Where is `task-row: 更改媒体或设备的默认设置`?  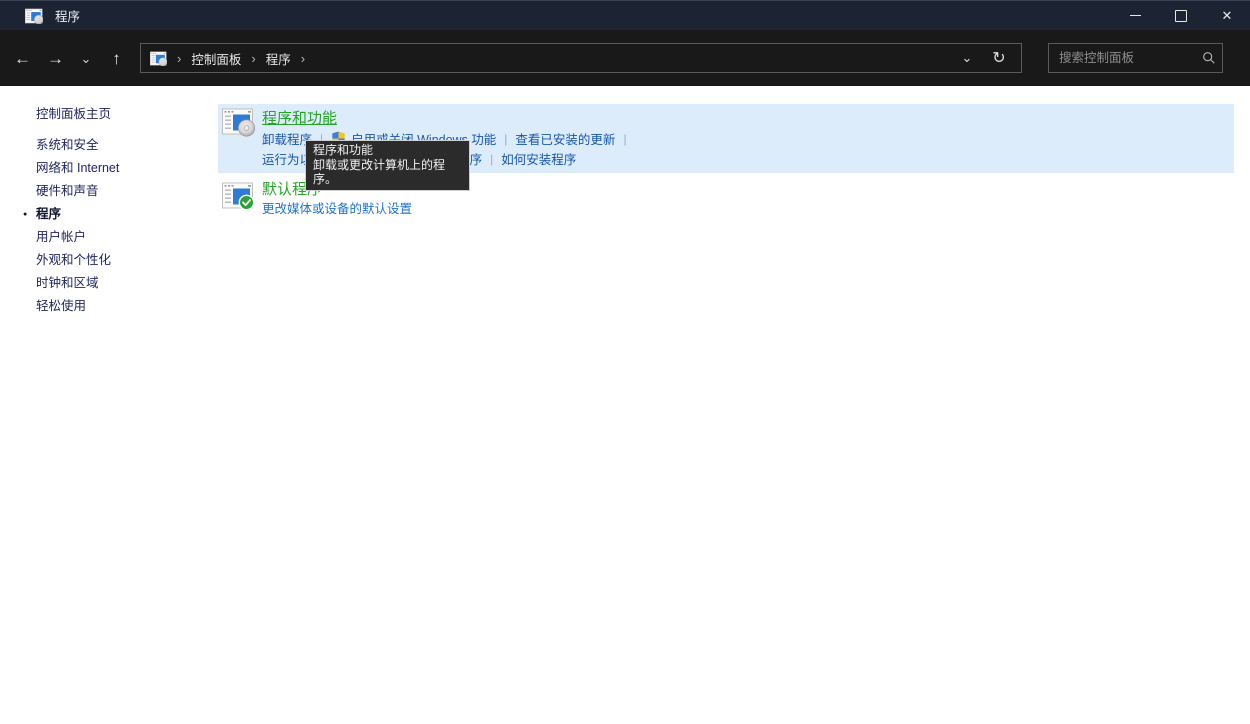 task-row: 更改媒体或设备的默认设置 is located at coordinates (337, 207).